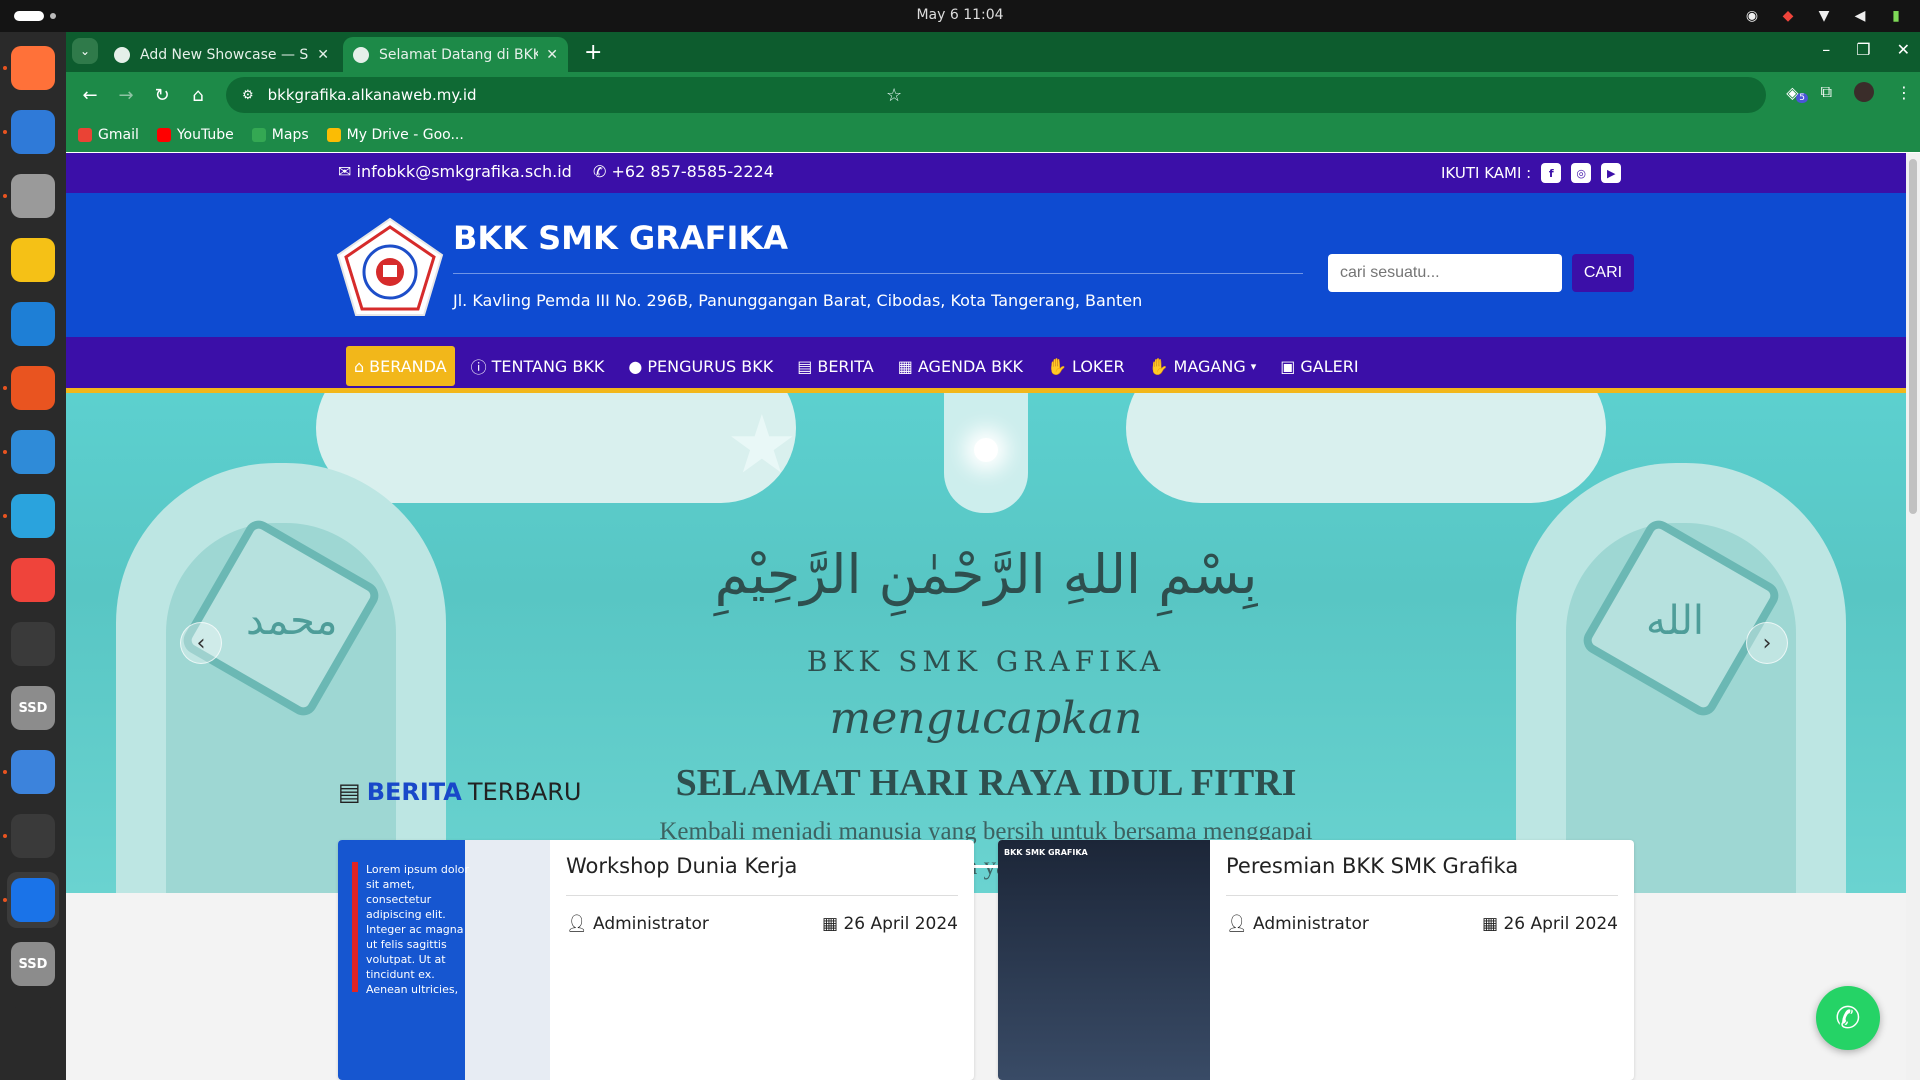  What do you see at coordinates (1288, 366) in the screenshot?
I see `images-icon: ▣` at bounding box center [1288, 366].